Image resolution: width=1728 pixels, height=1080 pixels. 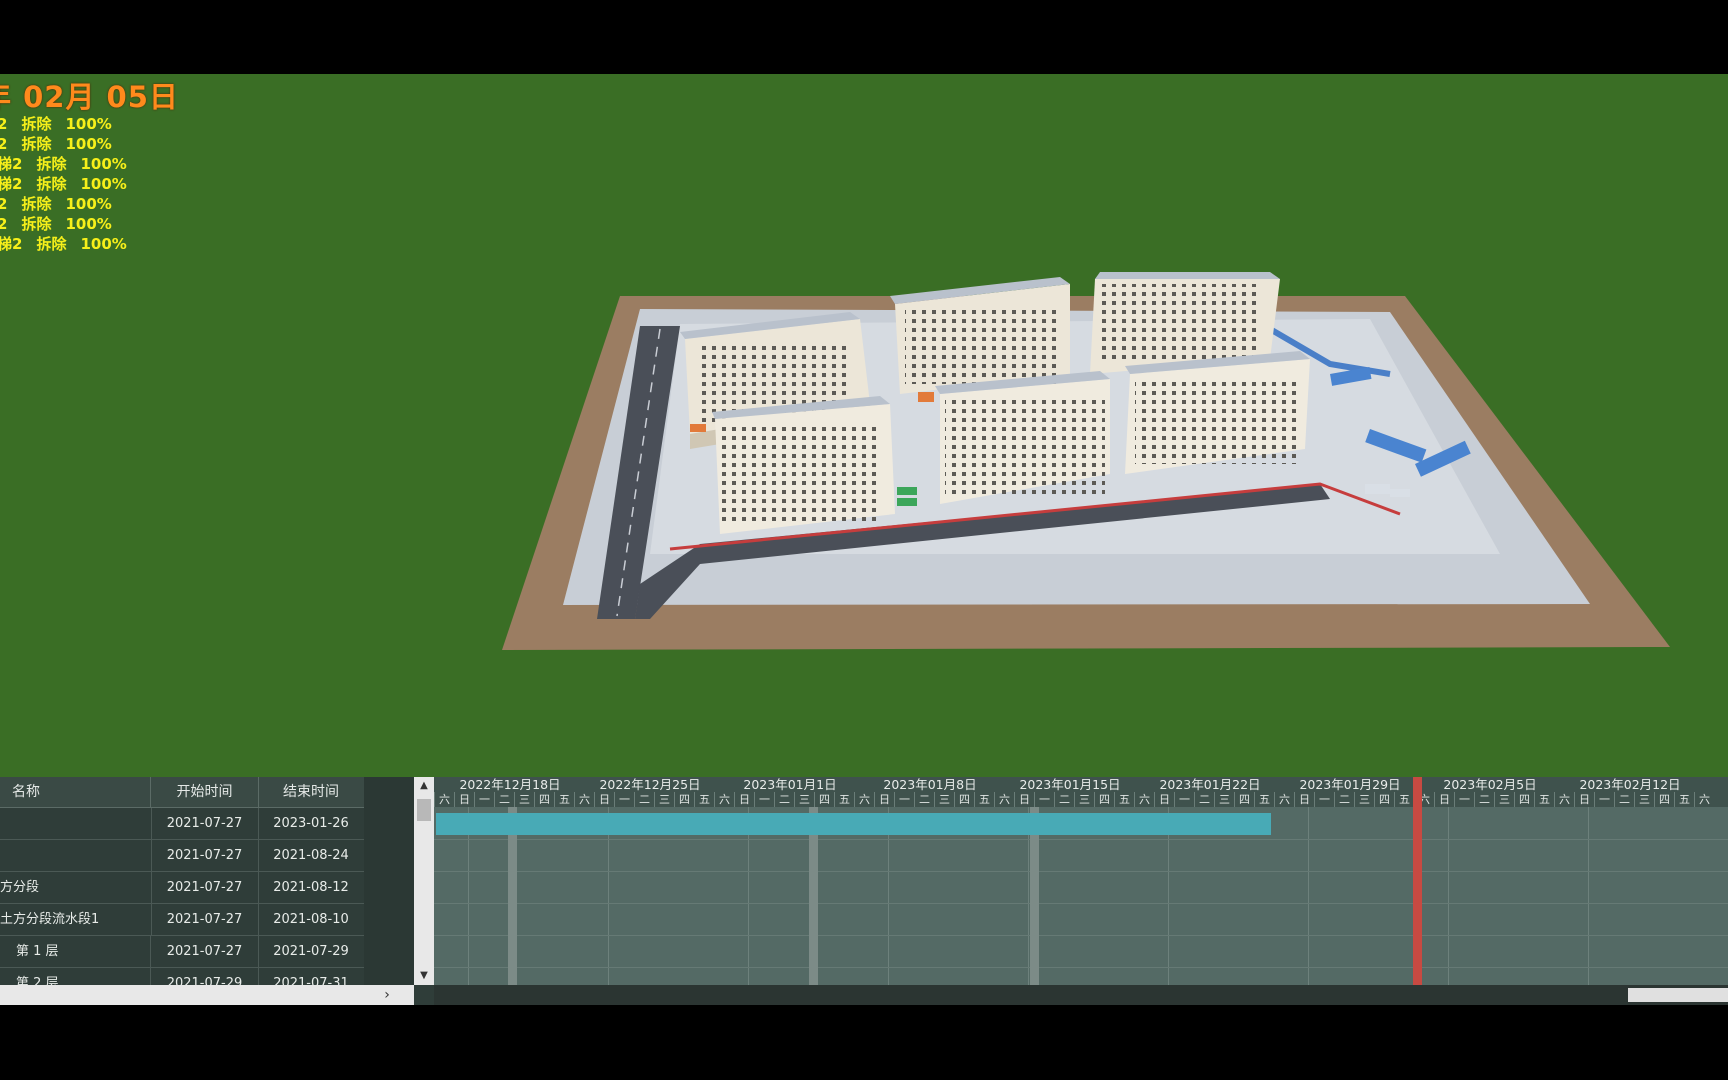 I want to click on gantt-week-label: 2022年12月25日, so click(x=650, y=784).